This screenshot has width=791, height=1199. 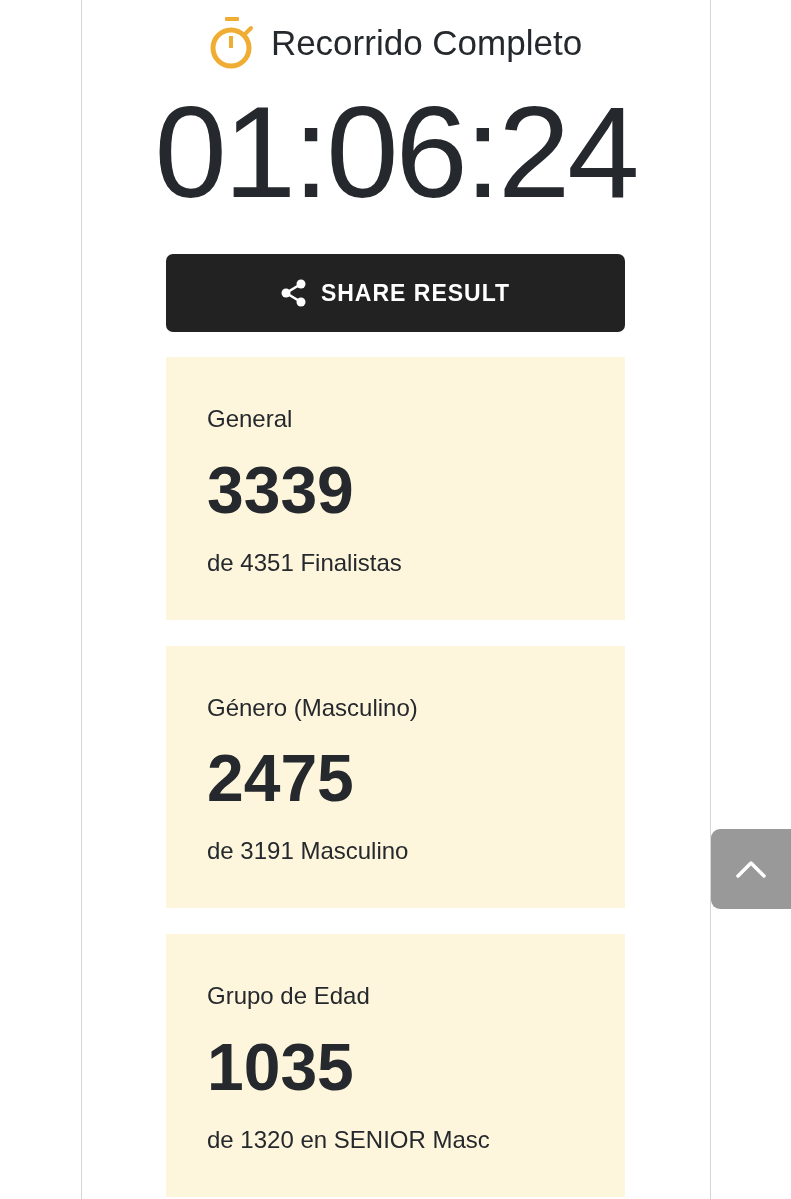 What do you see at coordinates (395, 152) in the screenshot?
I see `finish-time: 01:06:24` at bounding box center [395, 152].